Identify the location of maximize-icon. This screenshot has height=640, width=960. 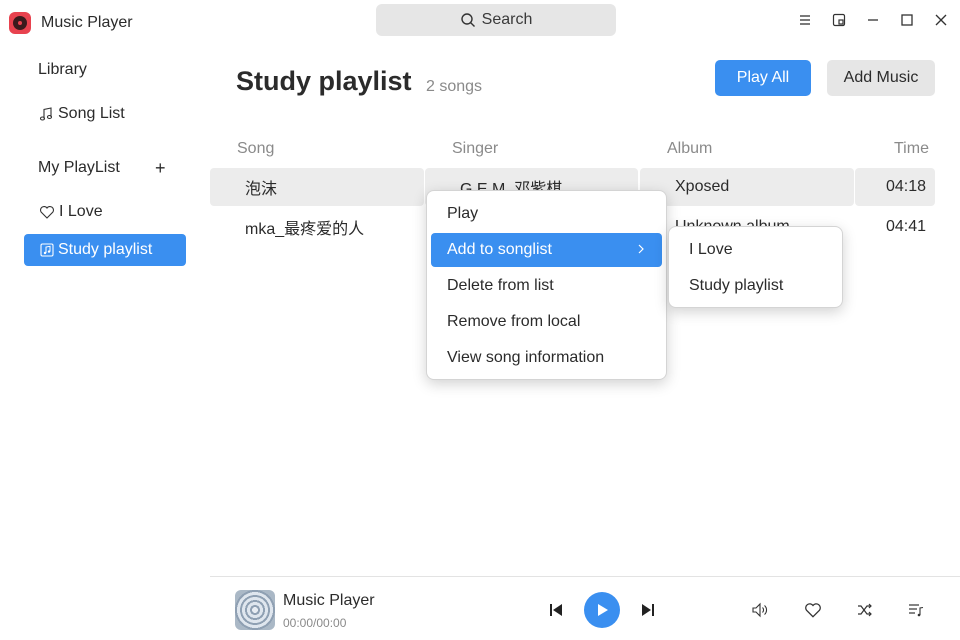
(907, 20).